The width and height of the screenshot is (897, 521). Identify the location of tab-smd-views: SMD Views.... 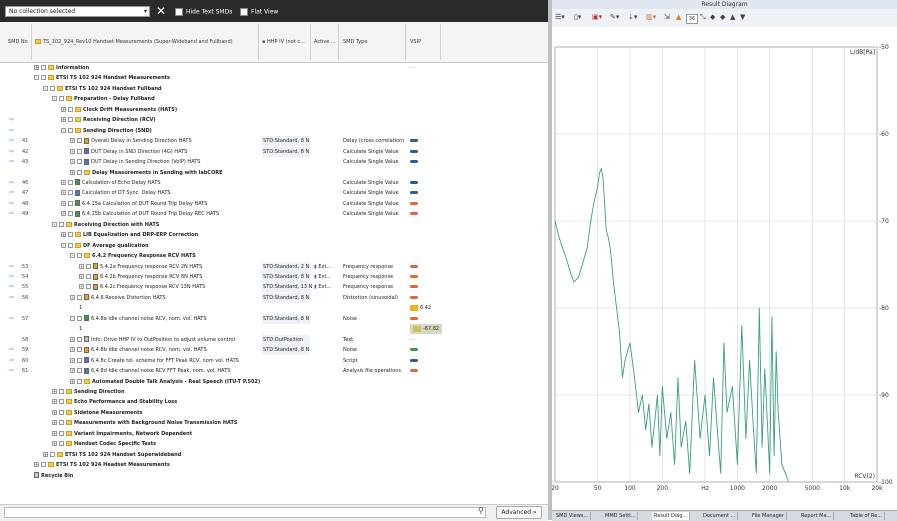
(573, 516).